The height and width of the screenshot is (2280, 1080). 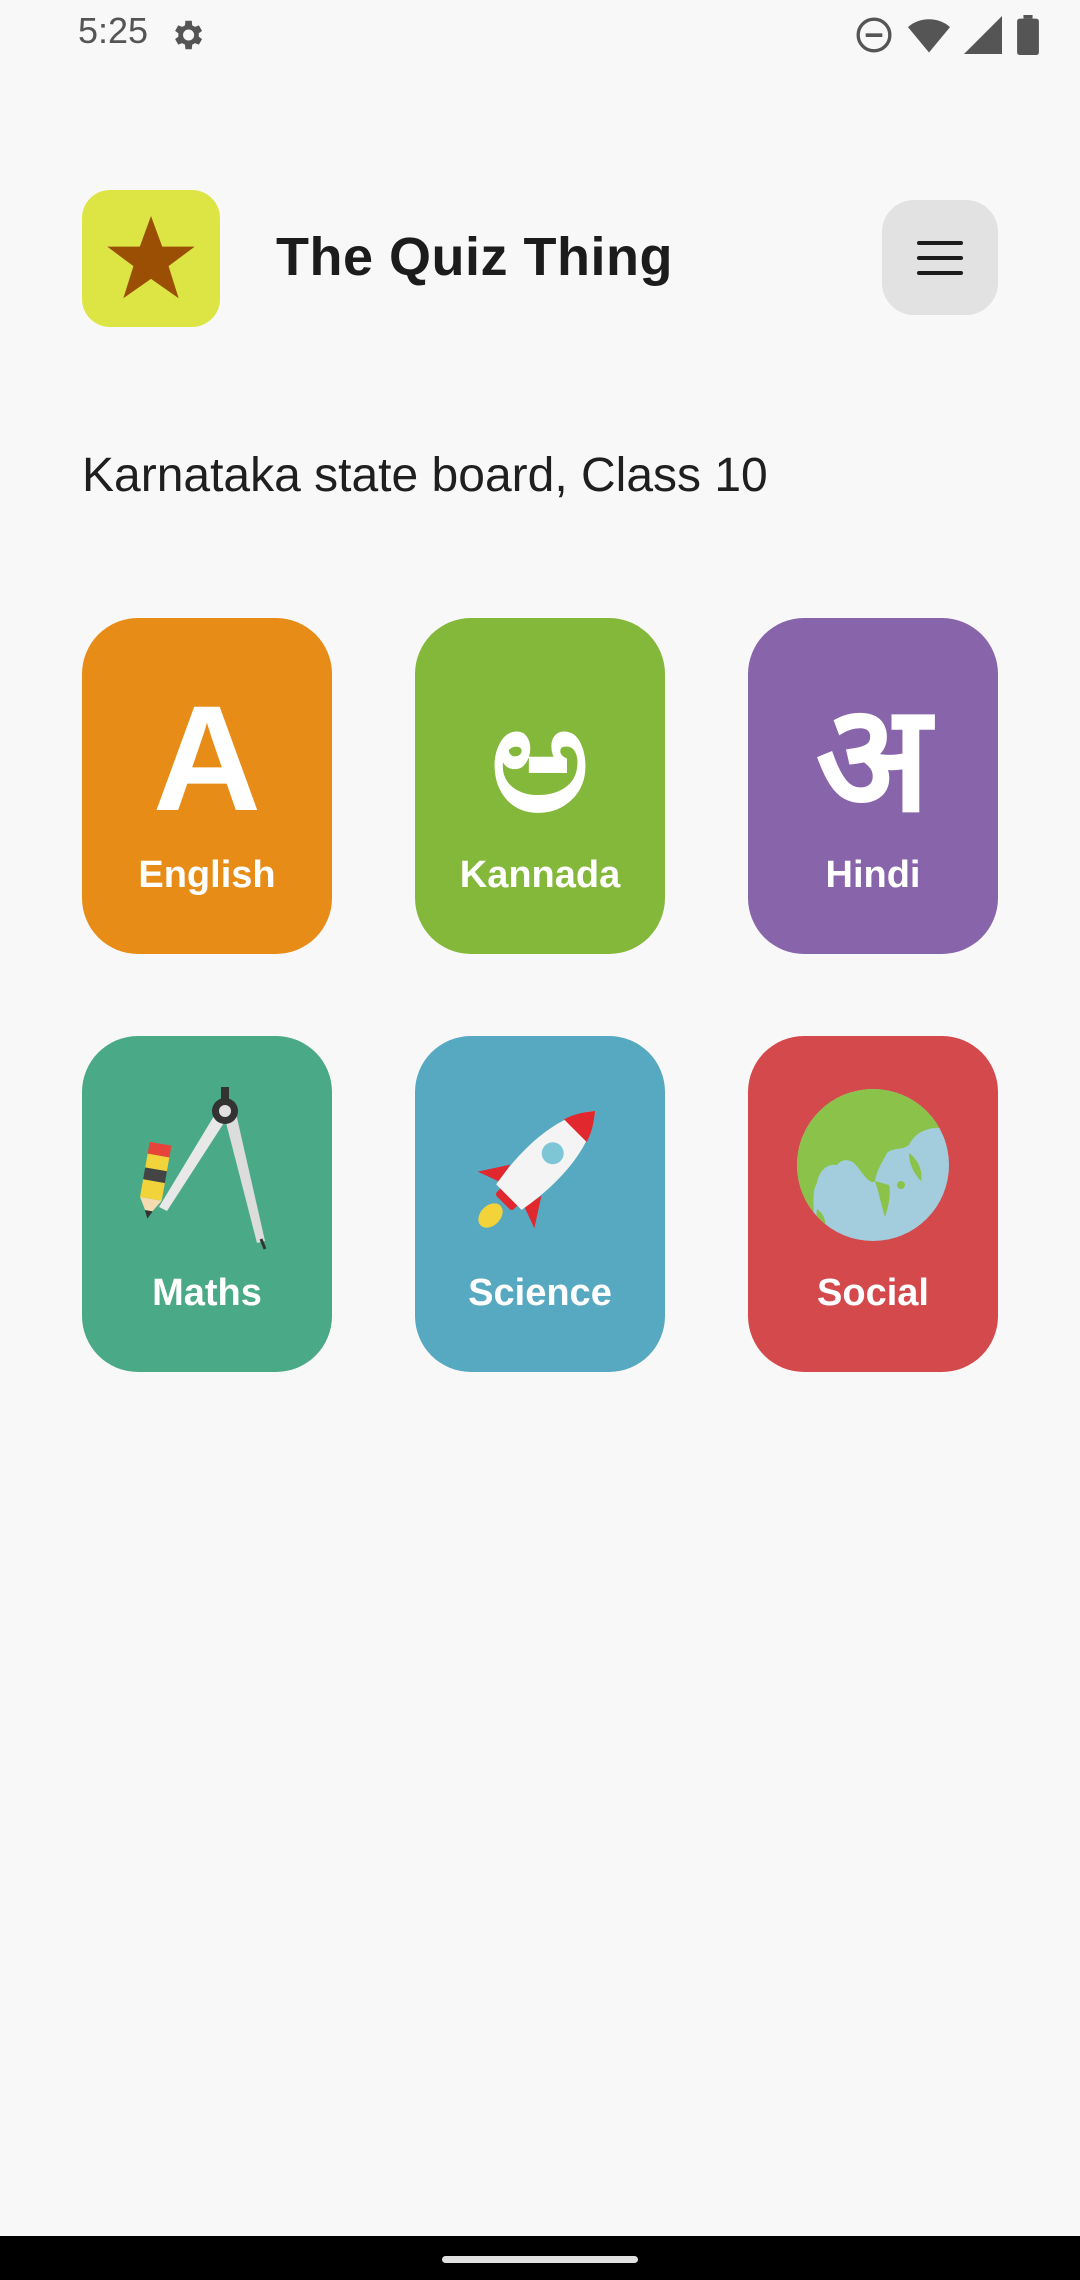 I want to click on menu-button, so click(x=940, y=257).